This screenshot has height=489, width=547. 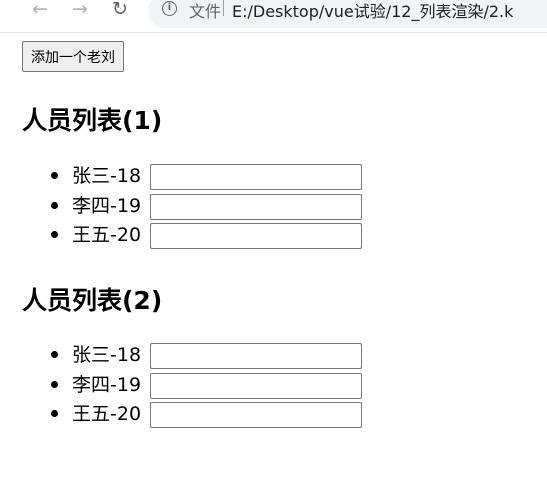 What do you see at coordinates (120, 9) in the screenshot?
I see `reload-icon: ↻` at bounding box center [120, 9].